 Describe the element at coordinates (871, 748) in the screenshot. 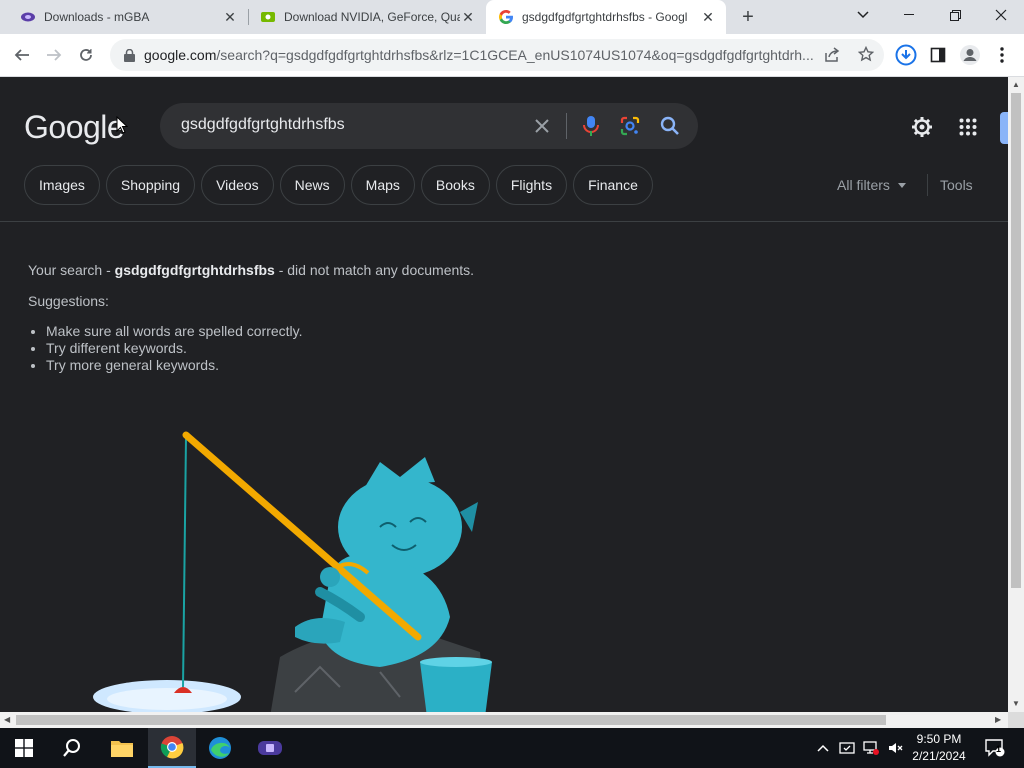

I see `network-icon` at that location.